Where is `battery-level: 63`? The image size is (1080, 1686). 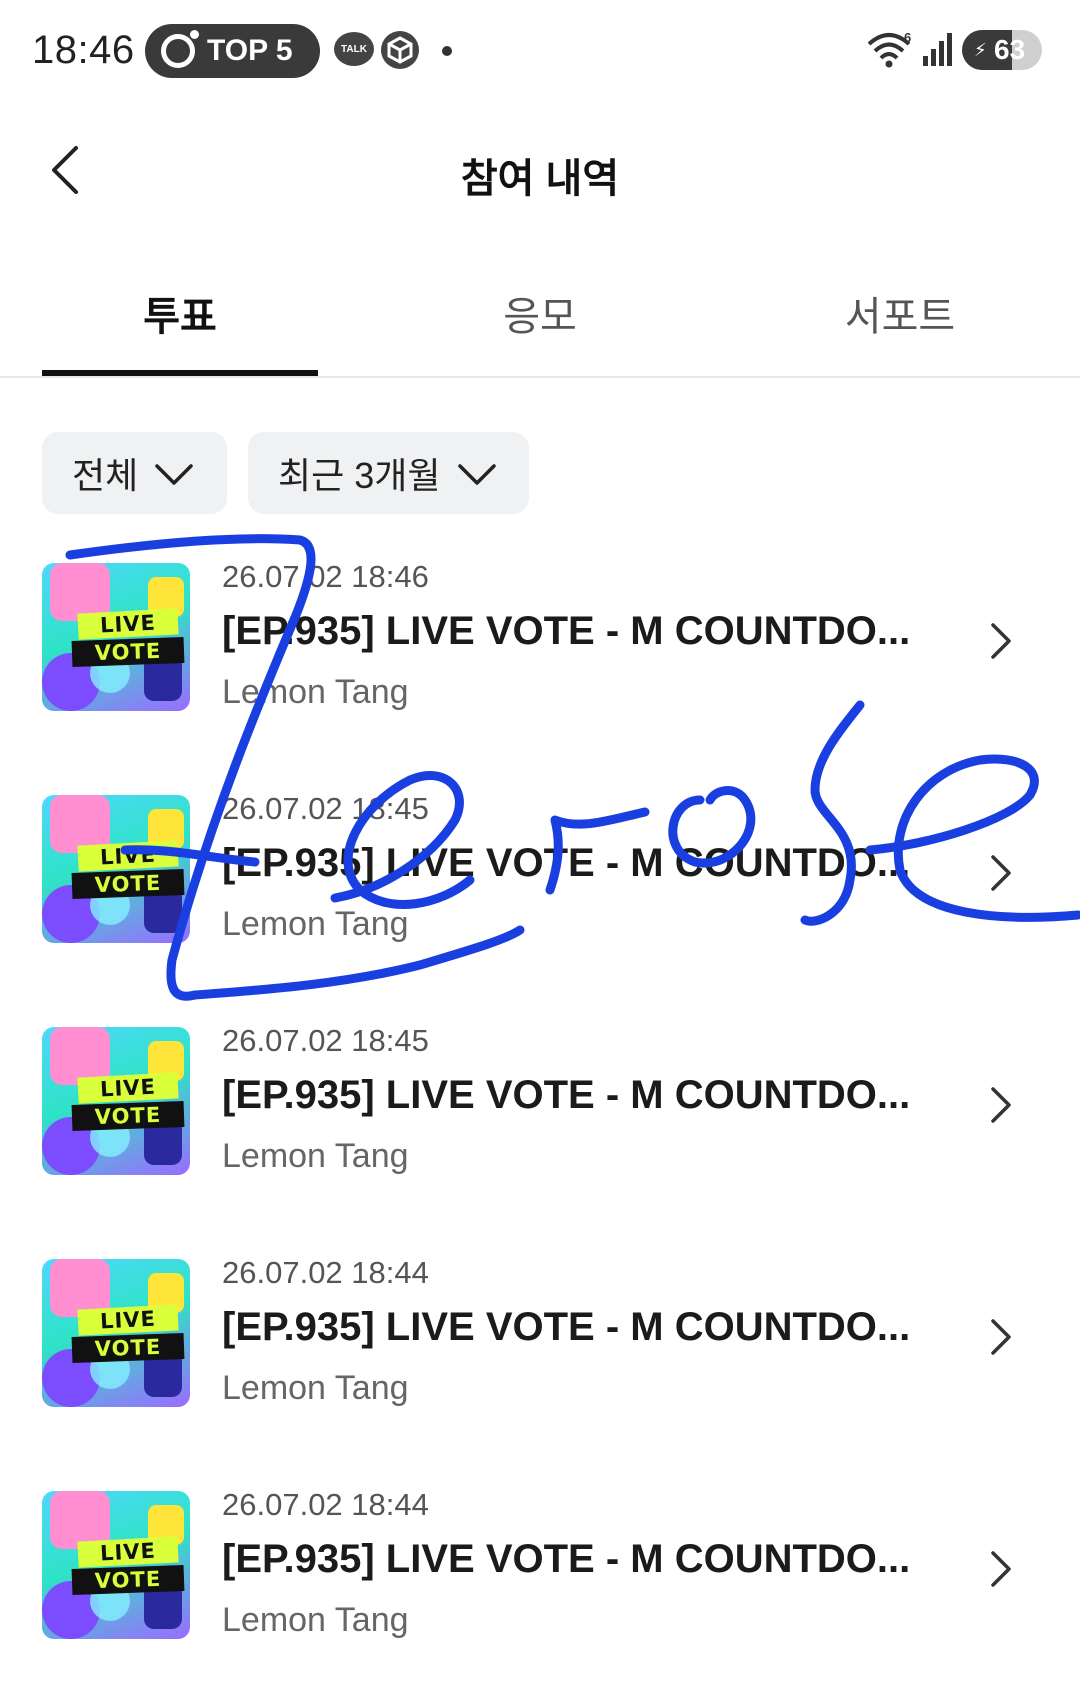
battery-level: 63 is located at coordinates (1010, 49).